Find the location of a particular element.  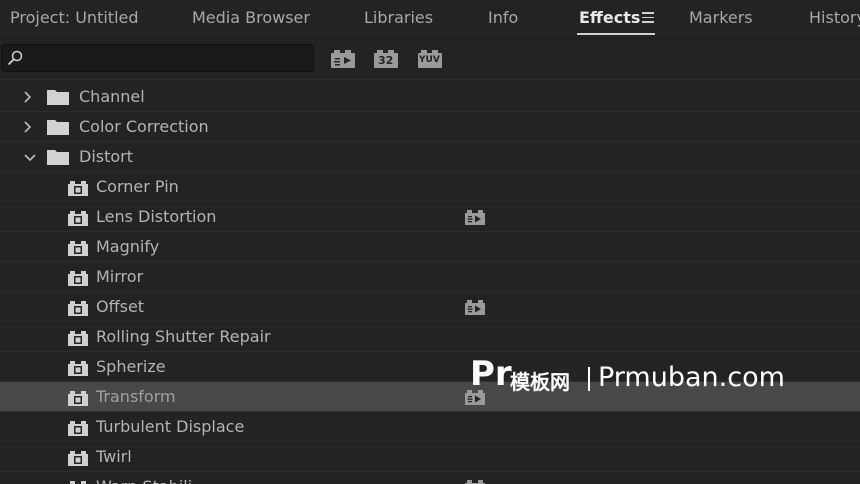

yuv-filter-button: YUV is located at coordinates (430, 59).